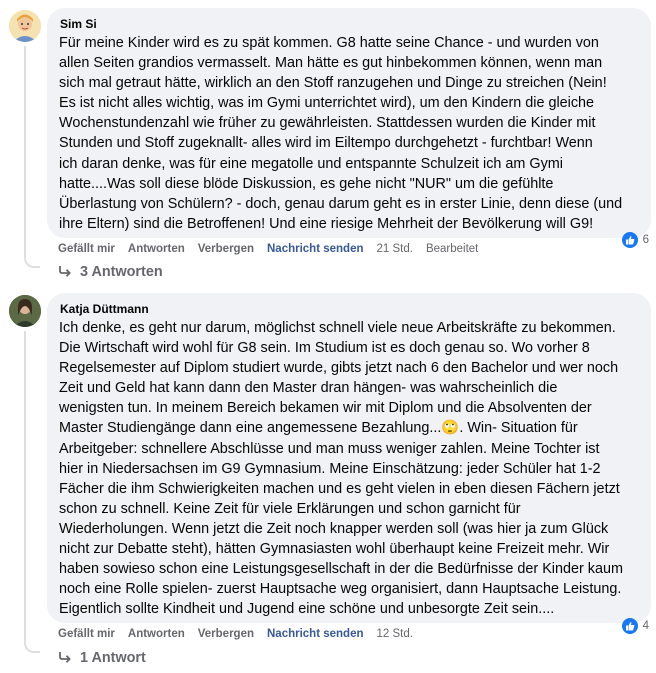 This screenshot has width=656, height=673. What do you see at coordinates (113, 658) in the screenshot?
I see `replies-label: 1 Antwort` at bounding box center [113, 658].